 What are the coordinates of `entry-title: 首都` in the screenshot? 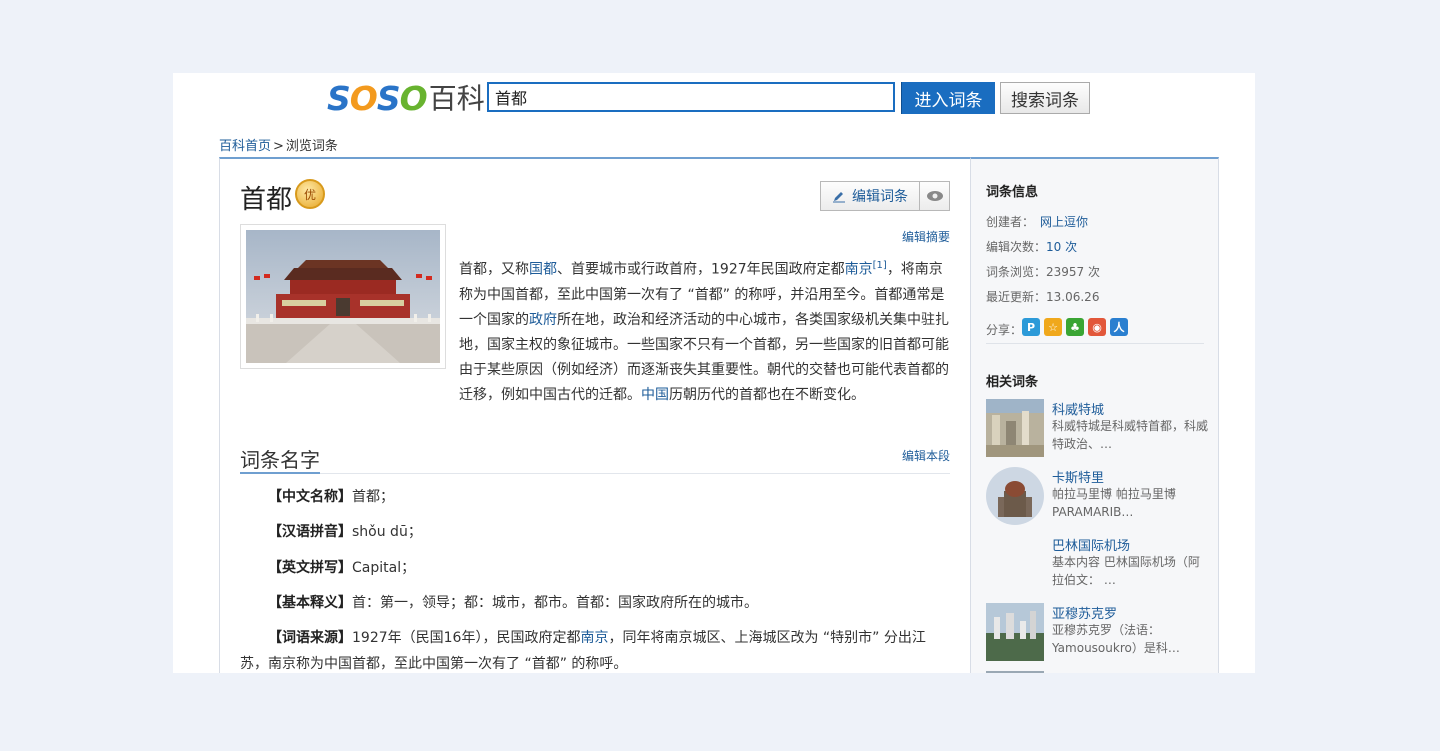 It's located at (266, 200).